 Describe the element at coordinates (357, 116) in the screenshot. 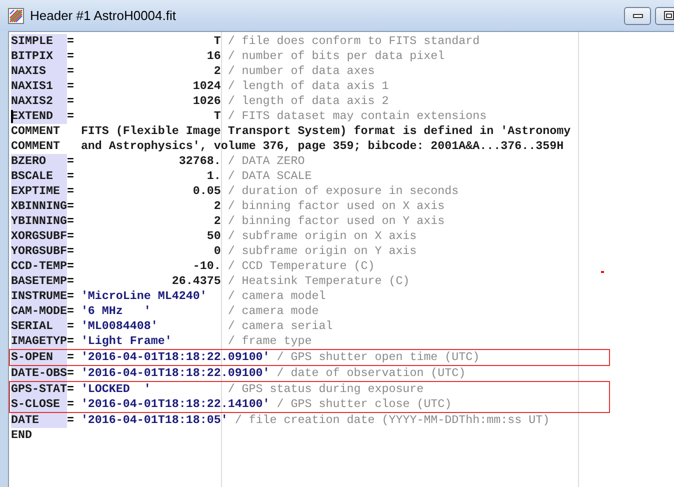

I see `keyword-comment: / FITS dataset may contain extensions` at that location.